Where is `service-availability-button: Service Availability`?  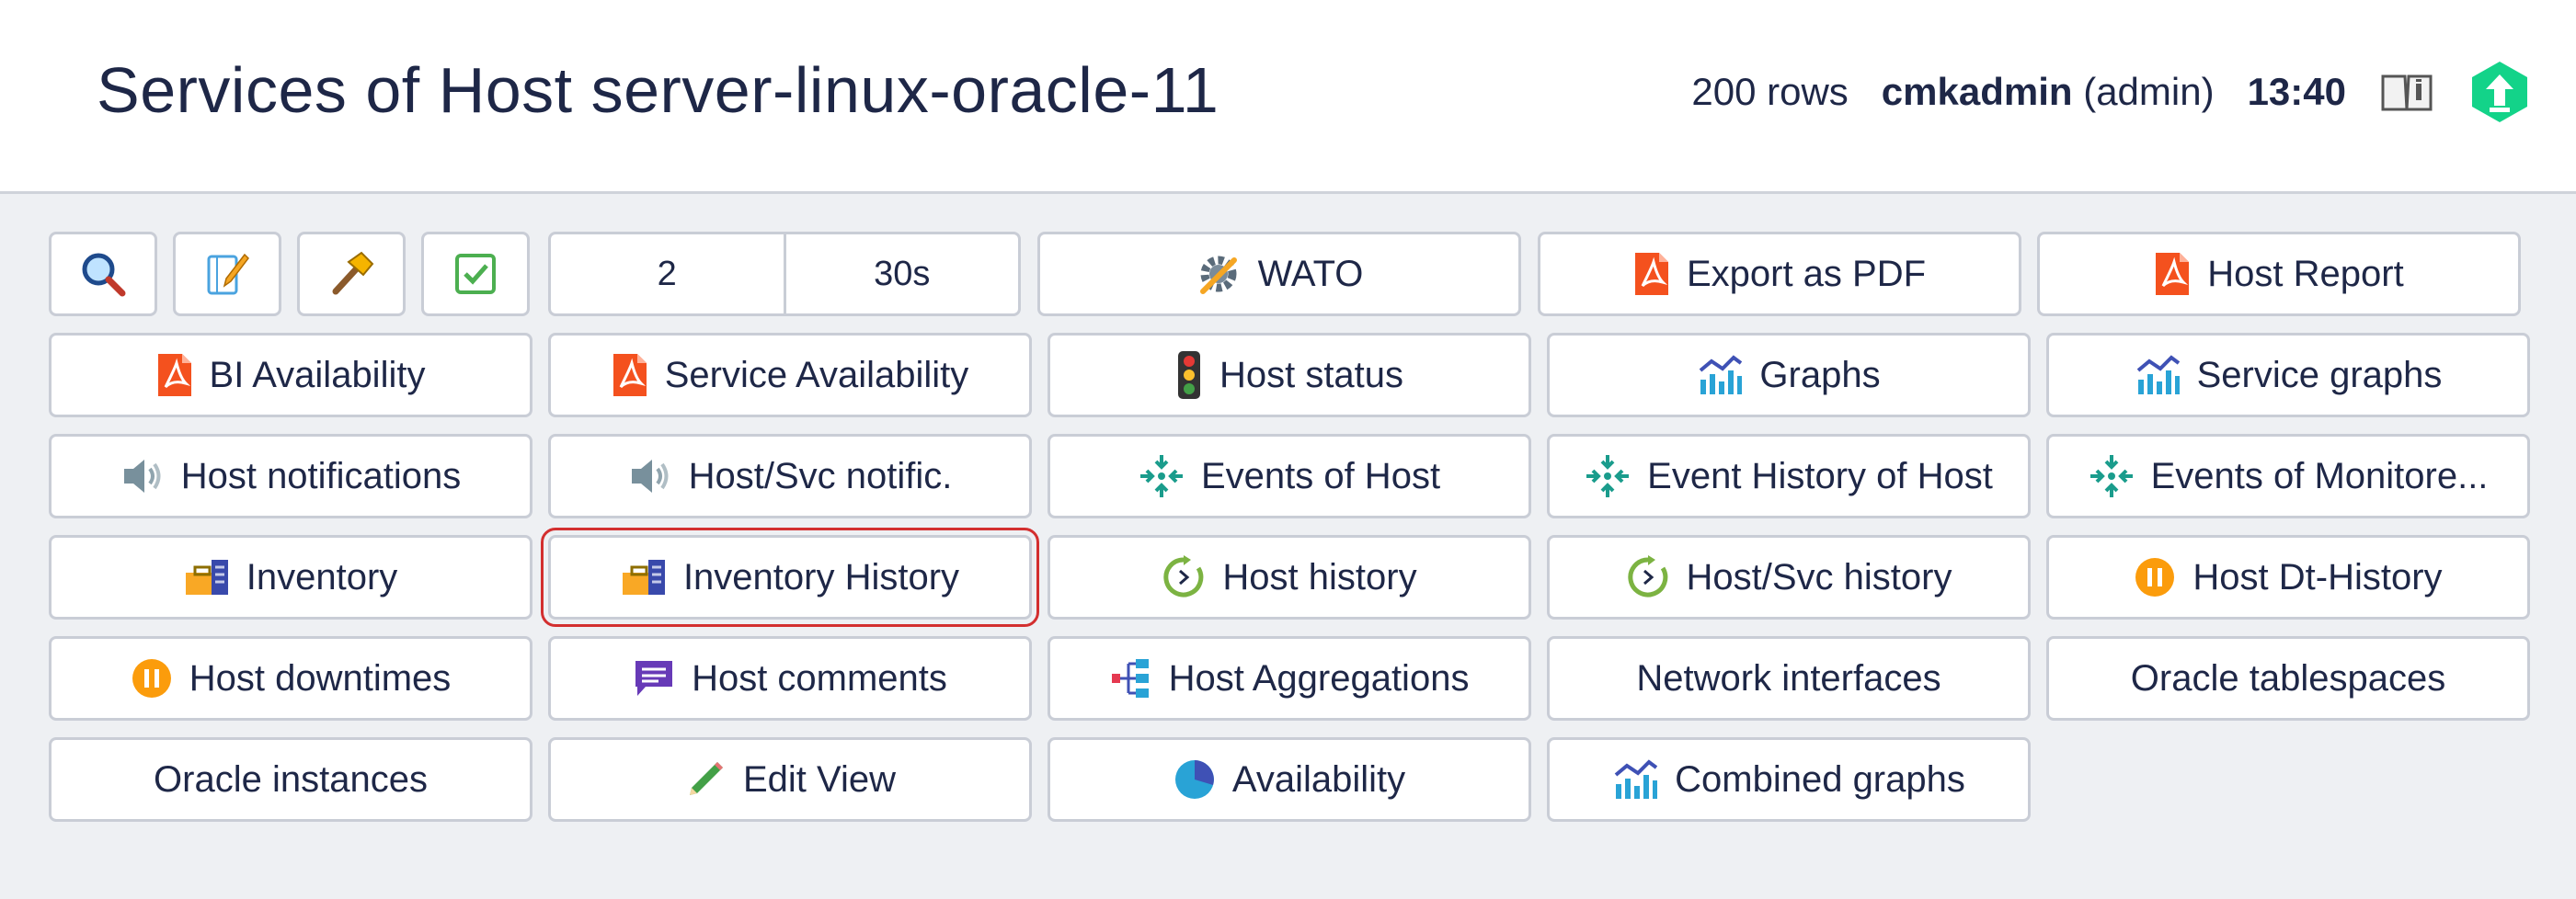 service-availability-button: Service Availability is located at coordinates (790, 375).